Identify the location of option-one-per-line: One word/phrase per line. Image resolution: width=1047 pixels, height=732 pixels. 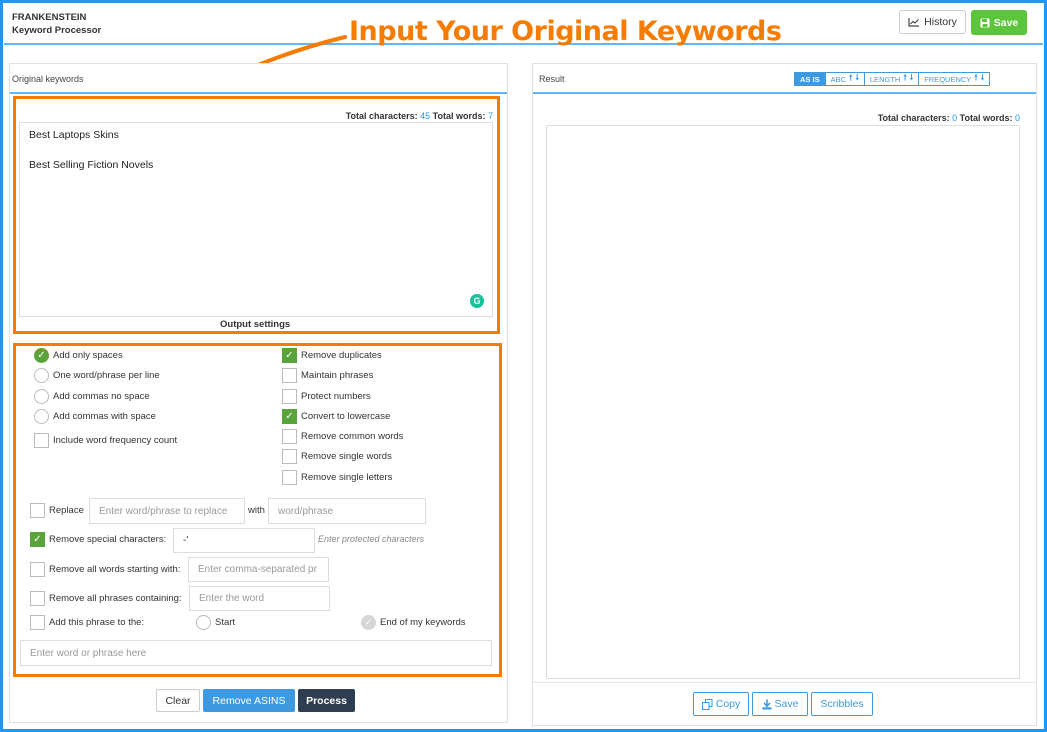
(97, 375).